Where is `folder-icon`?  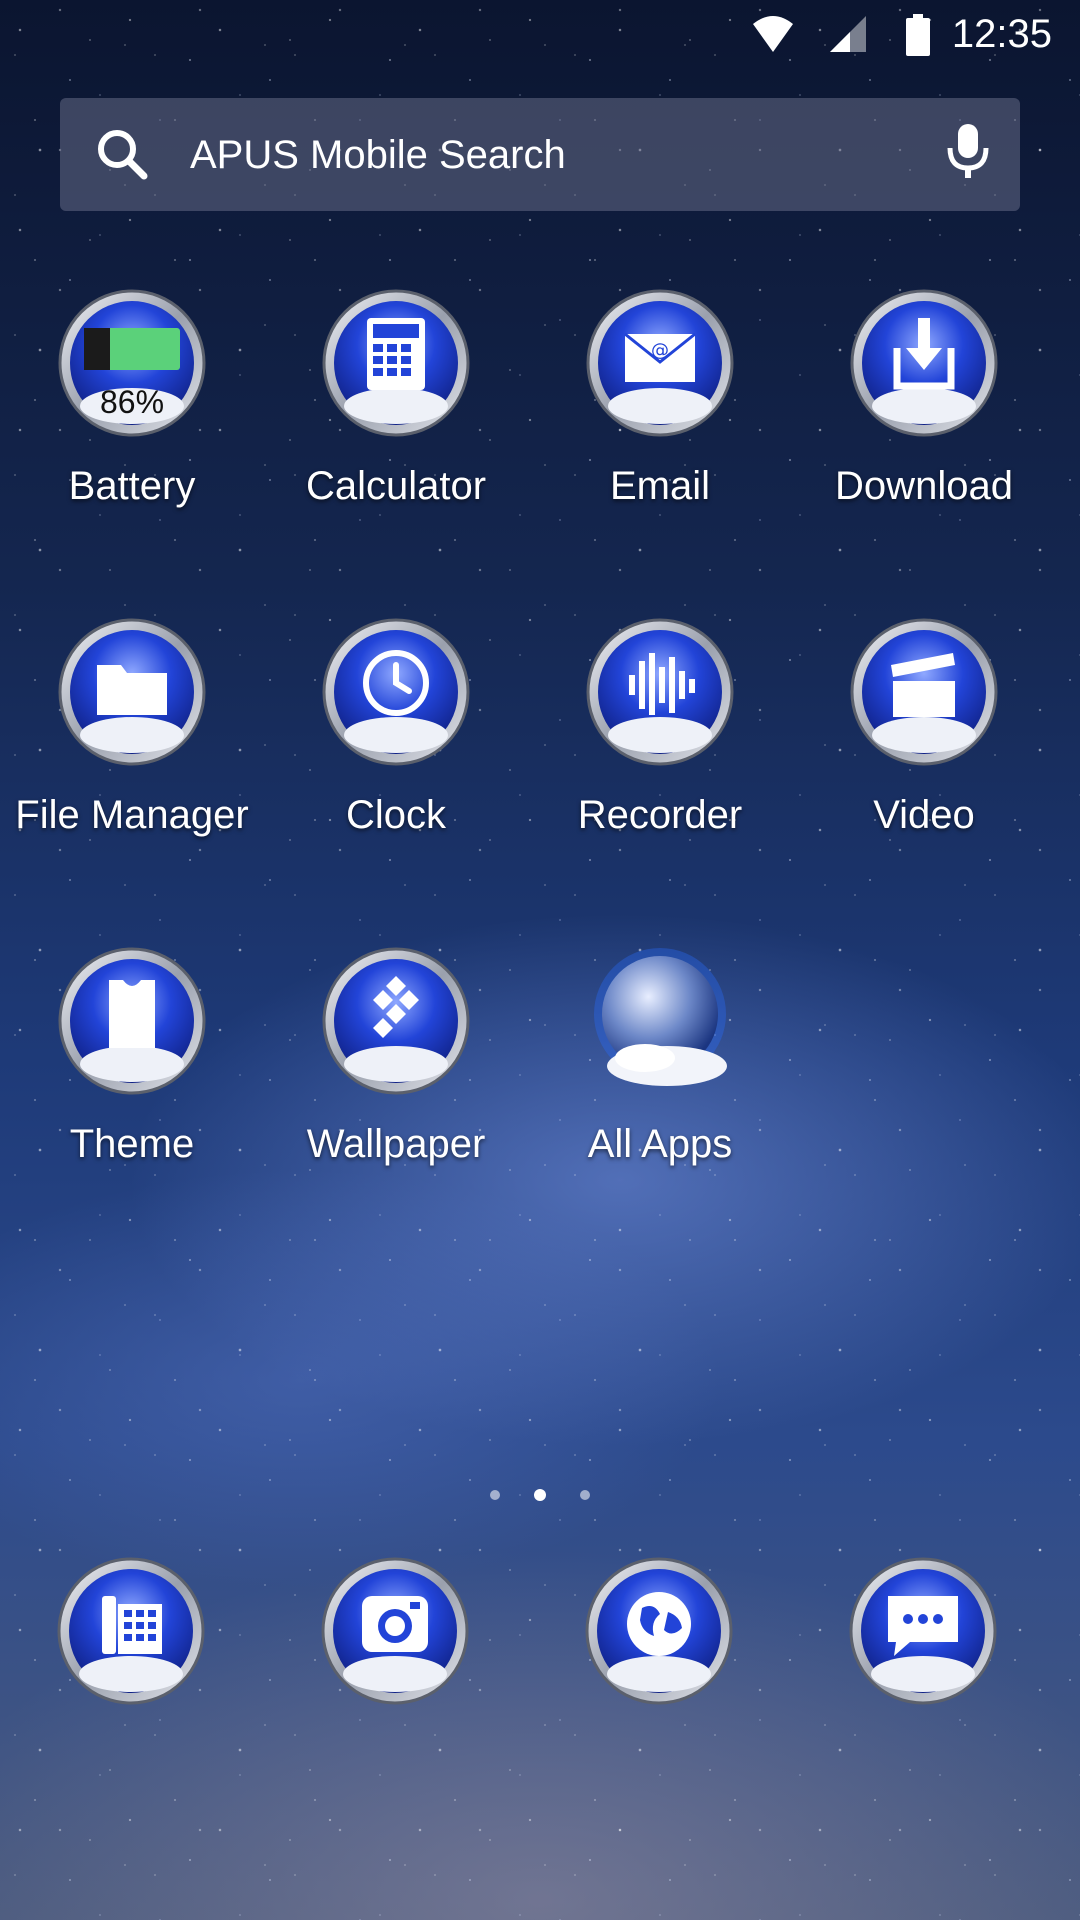
folder-icon is located at coordinates (132, 692).